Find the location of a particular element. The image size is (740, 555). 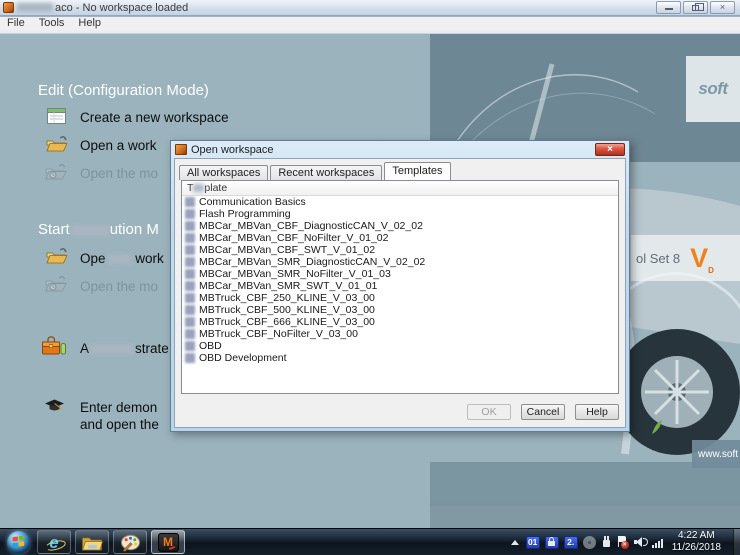

tray-plug-icon is located at coordinates (606, 542).